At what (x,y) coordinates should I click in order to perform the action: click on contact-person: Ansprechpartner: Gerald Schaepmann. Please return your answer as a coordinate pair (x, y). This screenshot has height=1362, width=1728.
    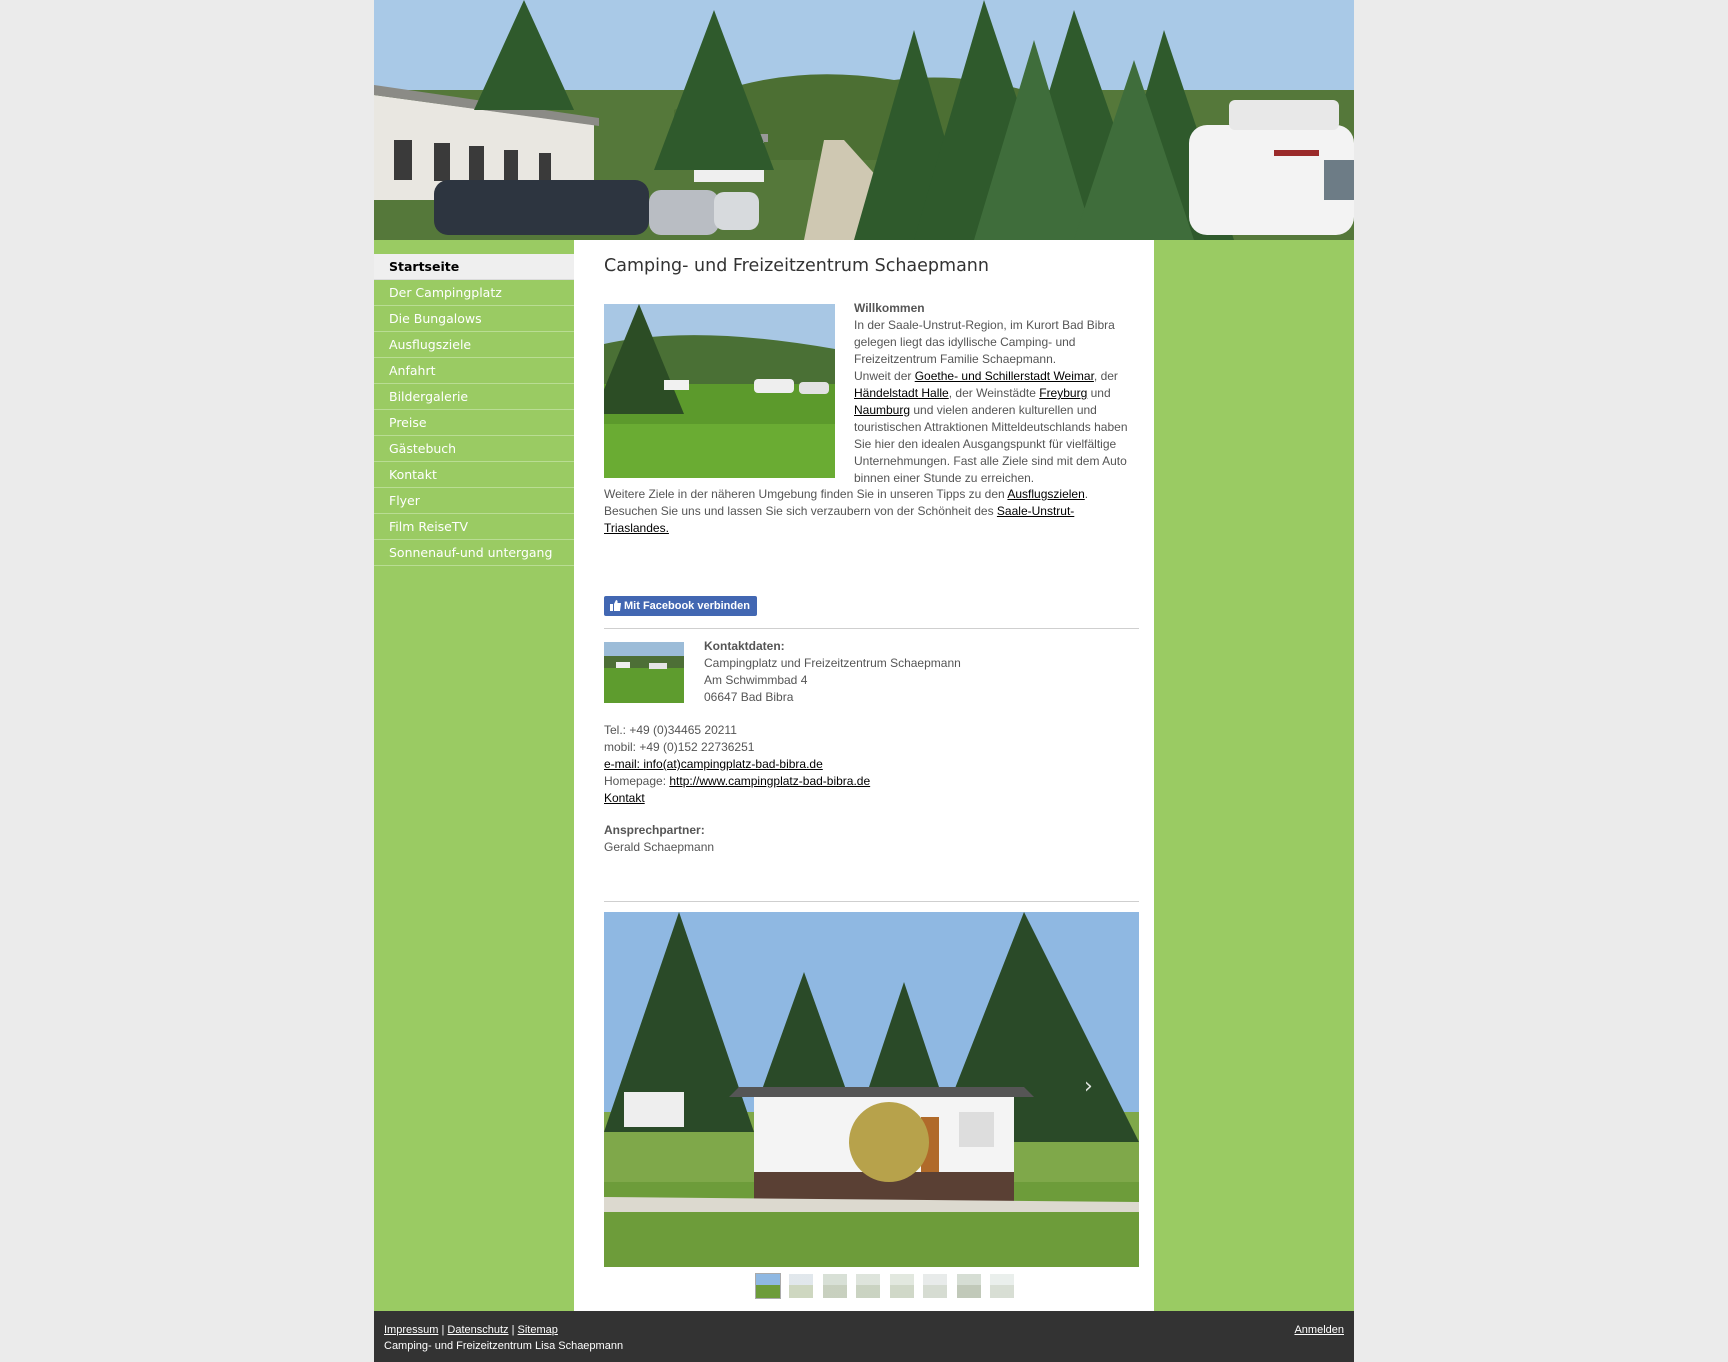
    Looking at the image, I should click on (866, 839).